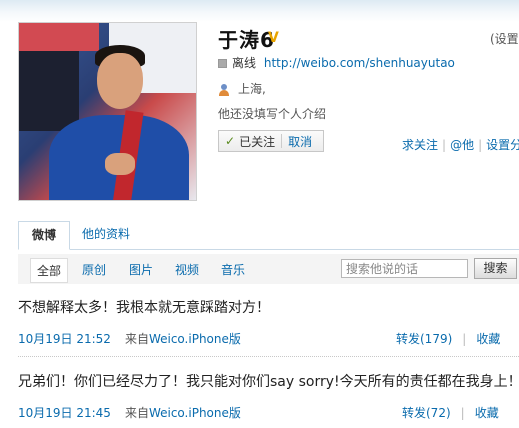 This screenshot has height=428, width=519. What do you see at coordinates (141, 269) in the screenshot?
I see `filter-images: 图片` at bounding box center [141, 269].